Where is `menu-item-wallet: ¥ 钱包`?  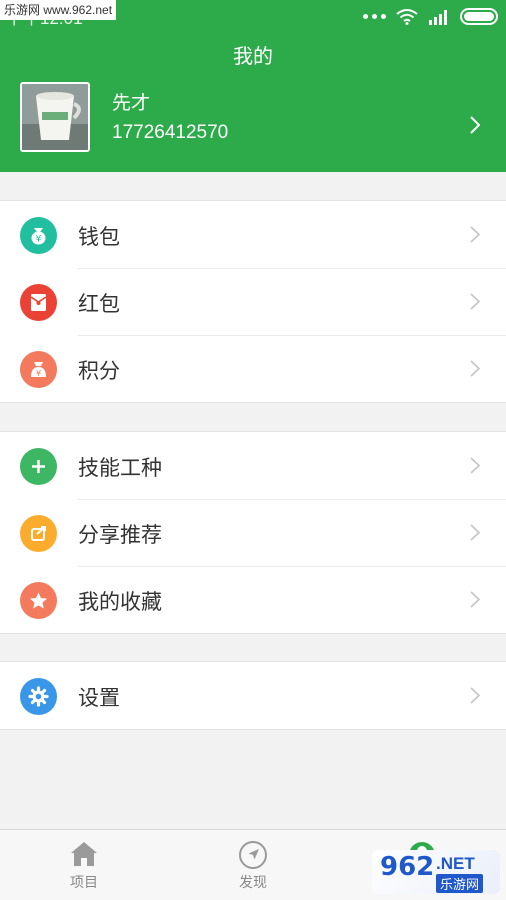
menu-item-wallet: ¥ 钱包 is located at coordinates (253, 234).